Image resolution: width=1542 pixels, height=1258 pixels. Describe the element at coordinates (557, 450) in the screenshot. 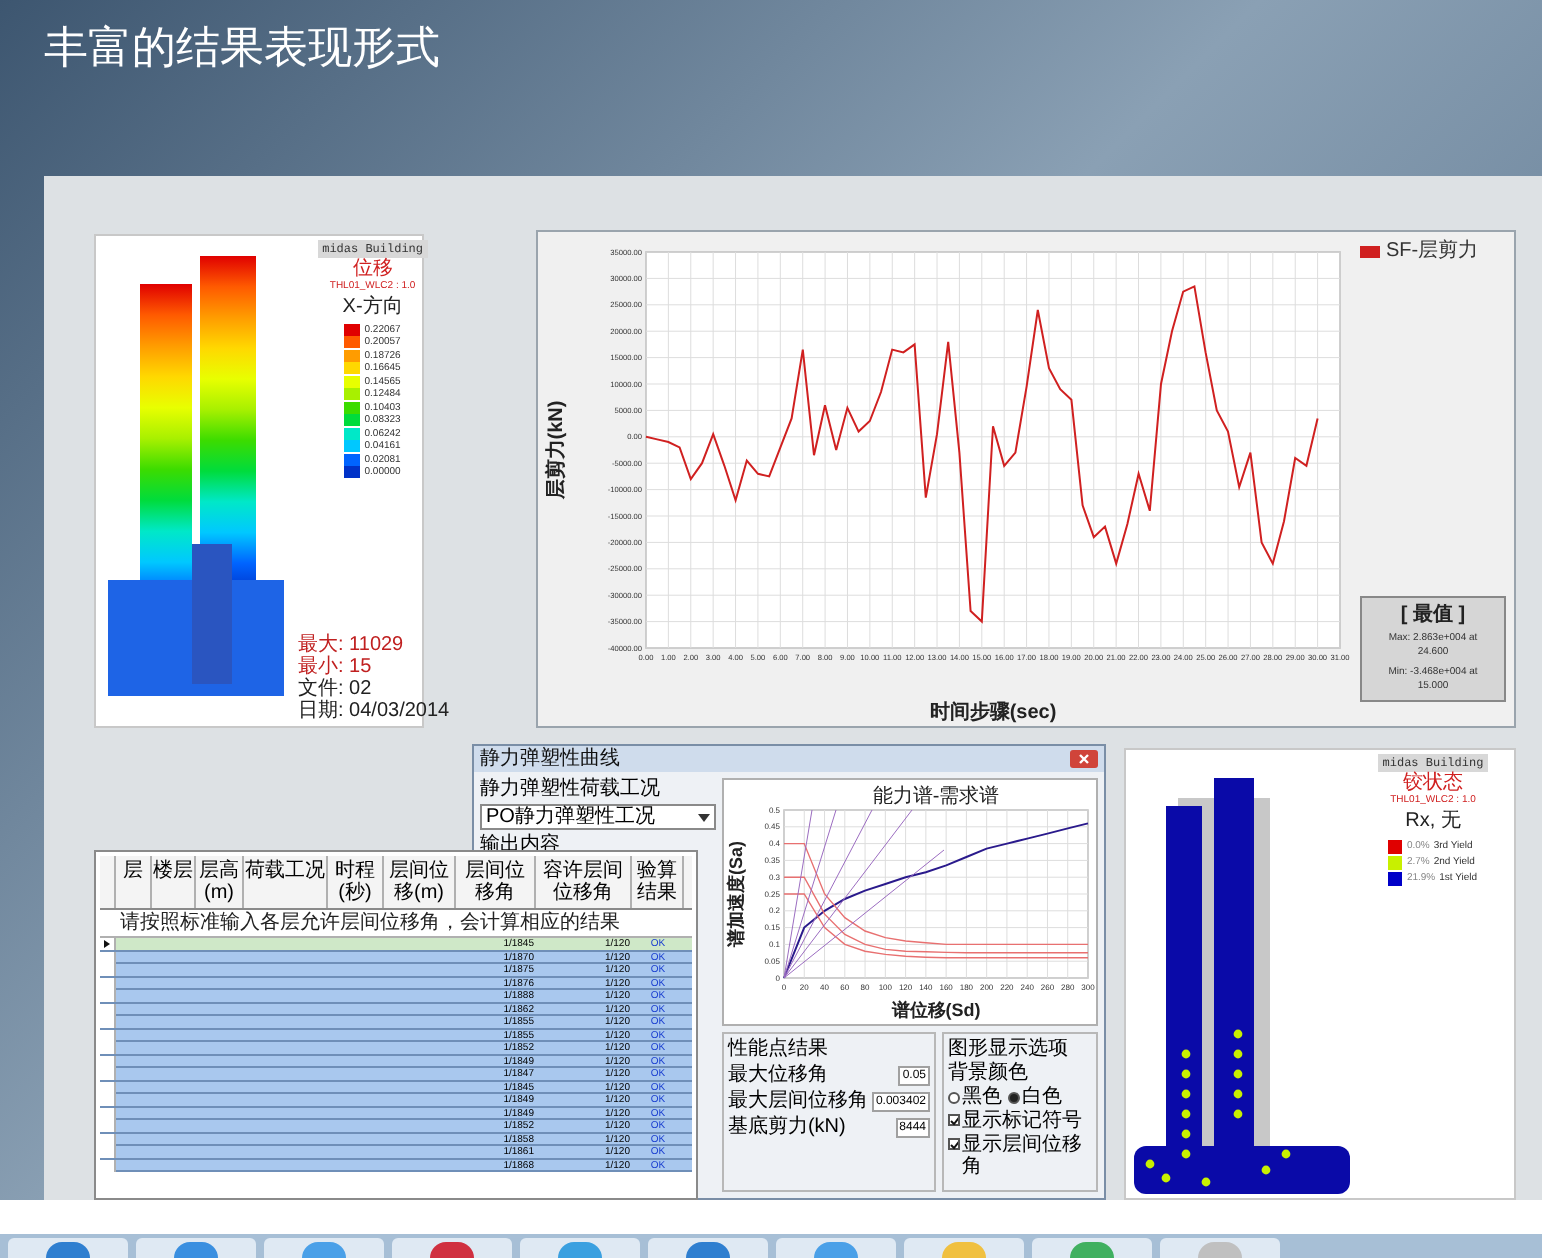

I see `axis-title: 层剪力(kN)` at that location.